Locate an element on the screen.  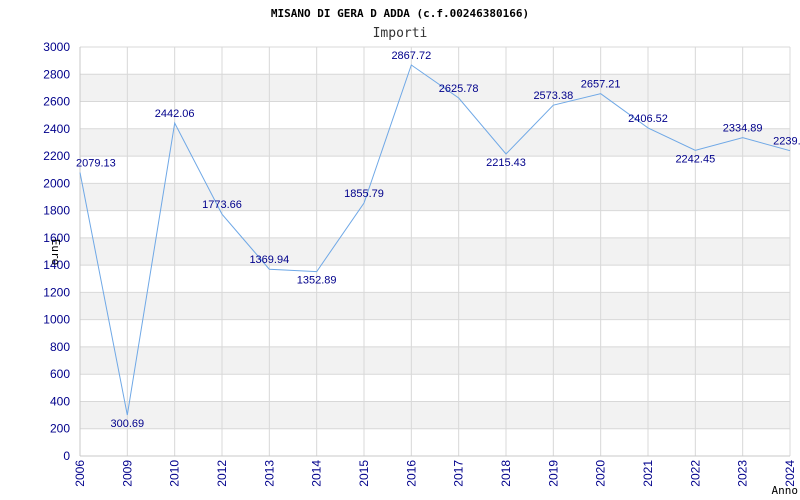
x-tick-label: 2006 is located at coordinates (80, 473).